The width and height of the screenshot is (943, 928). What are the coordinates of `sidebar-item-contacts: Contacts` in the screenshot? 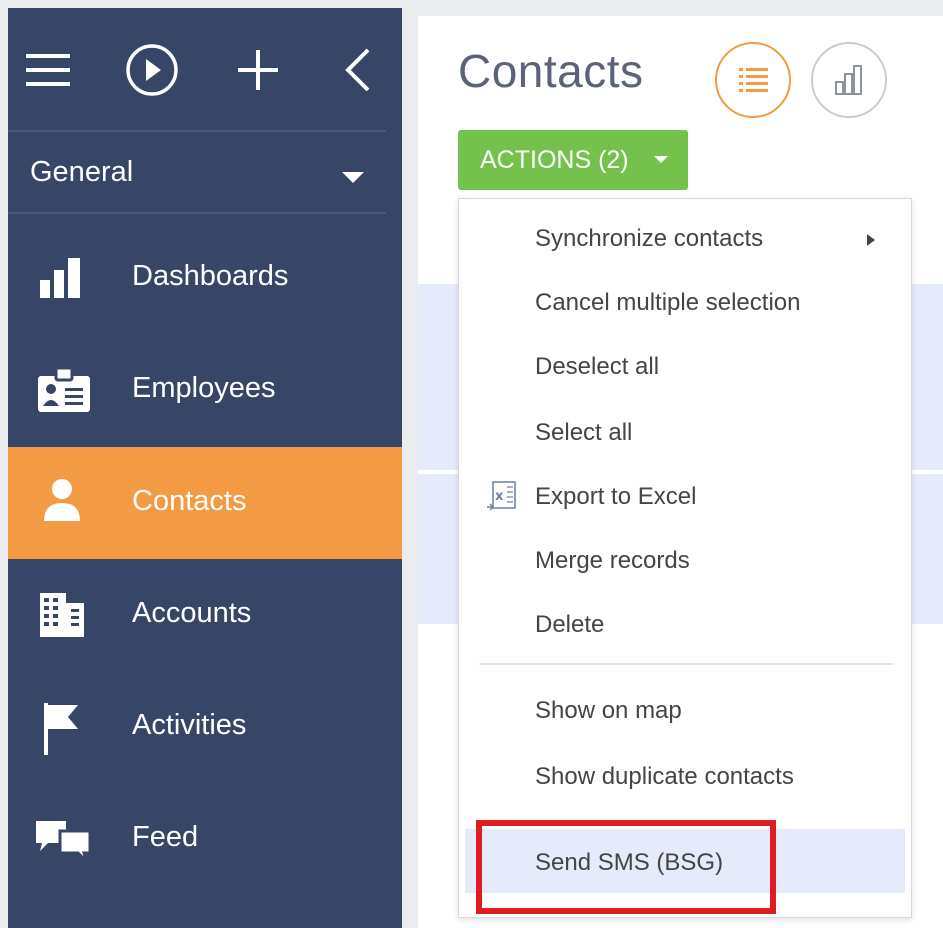 It's located at (205, 503).